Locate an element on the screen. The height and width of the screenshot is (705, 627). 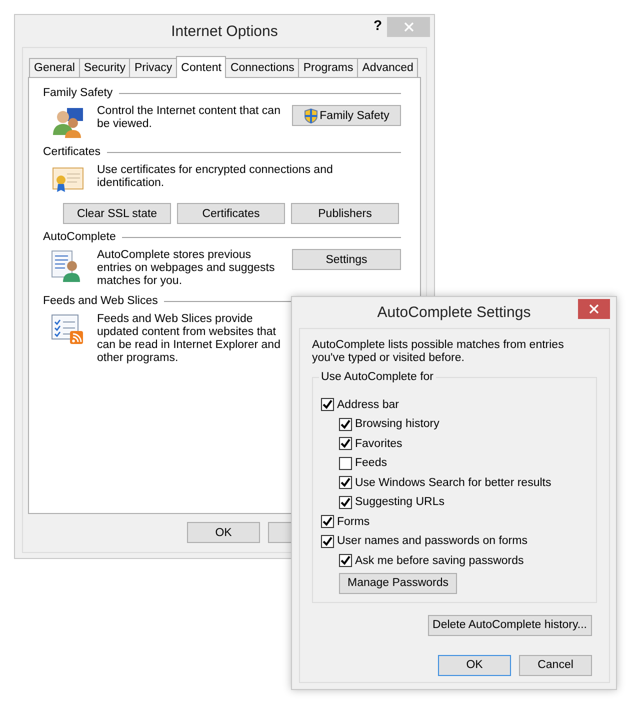
tab: Advanced is located at coordinates (387, 67).